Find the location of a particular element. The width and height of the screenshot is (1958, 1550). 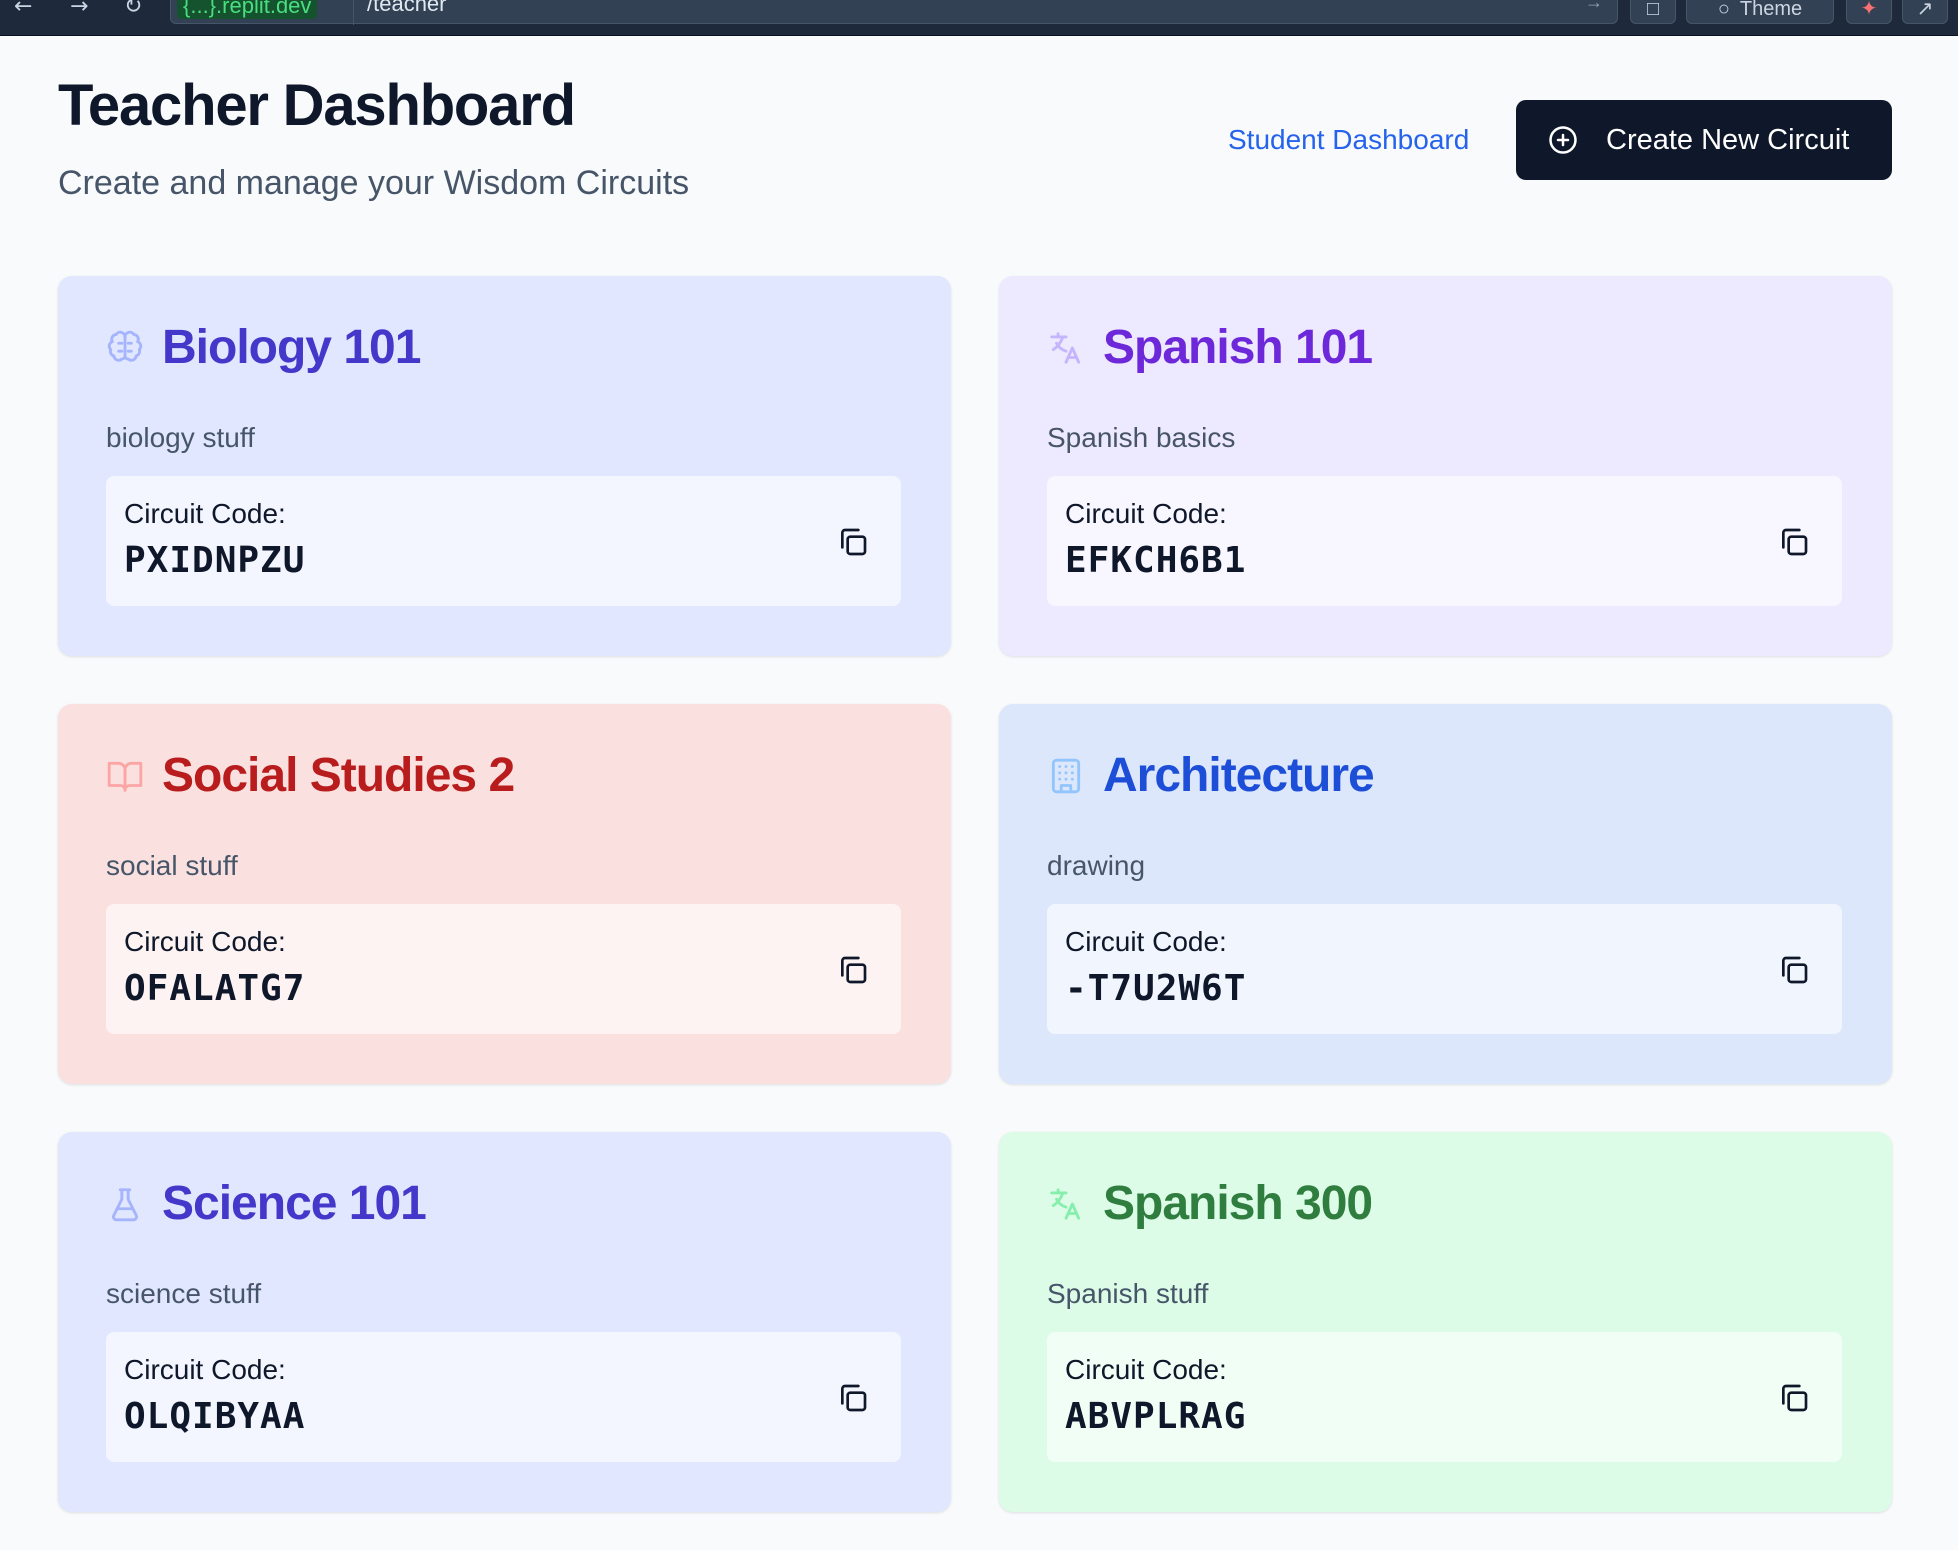

circuit-code-value: EFKCH6B1 is located at coordinates (1156, 560).